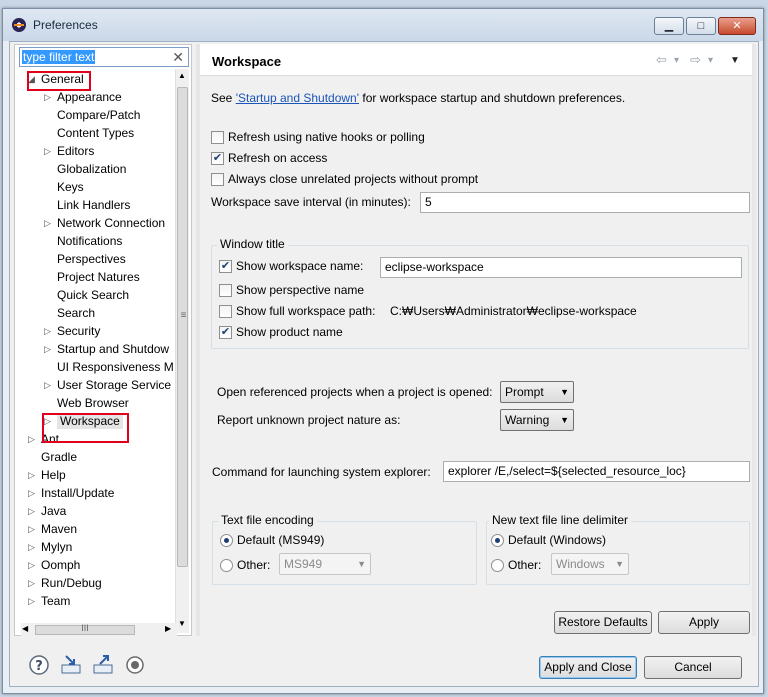  I want to click on window-title: Preferences, so click(65, 25).